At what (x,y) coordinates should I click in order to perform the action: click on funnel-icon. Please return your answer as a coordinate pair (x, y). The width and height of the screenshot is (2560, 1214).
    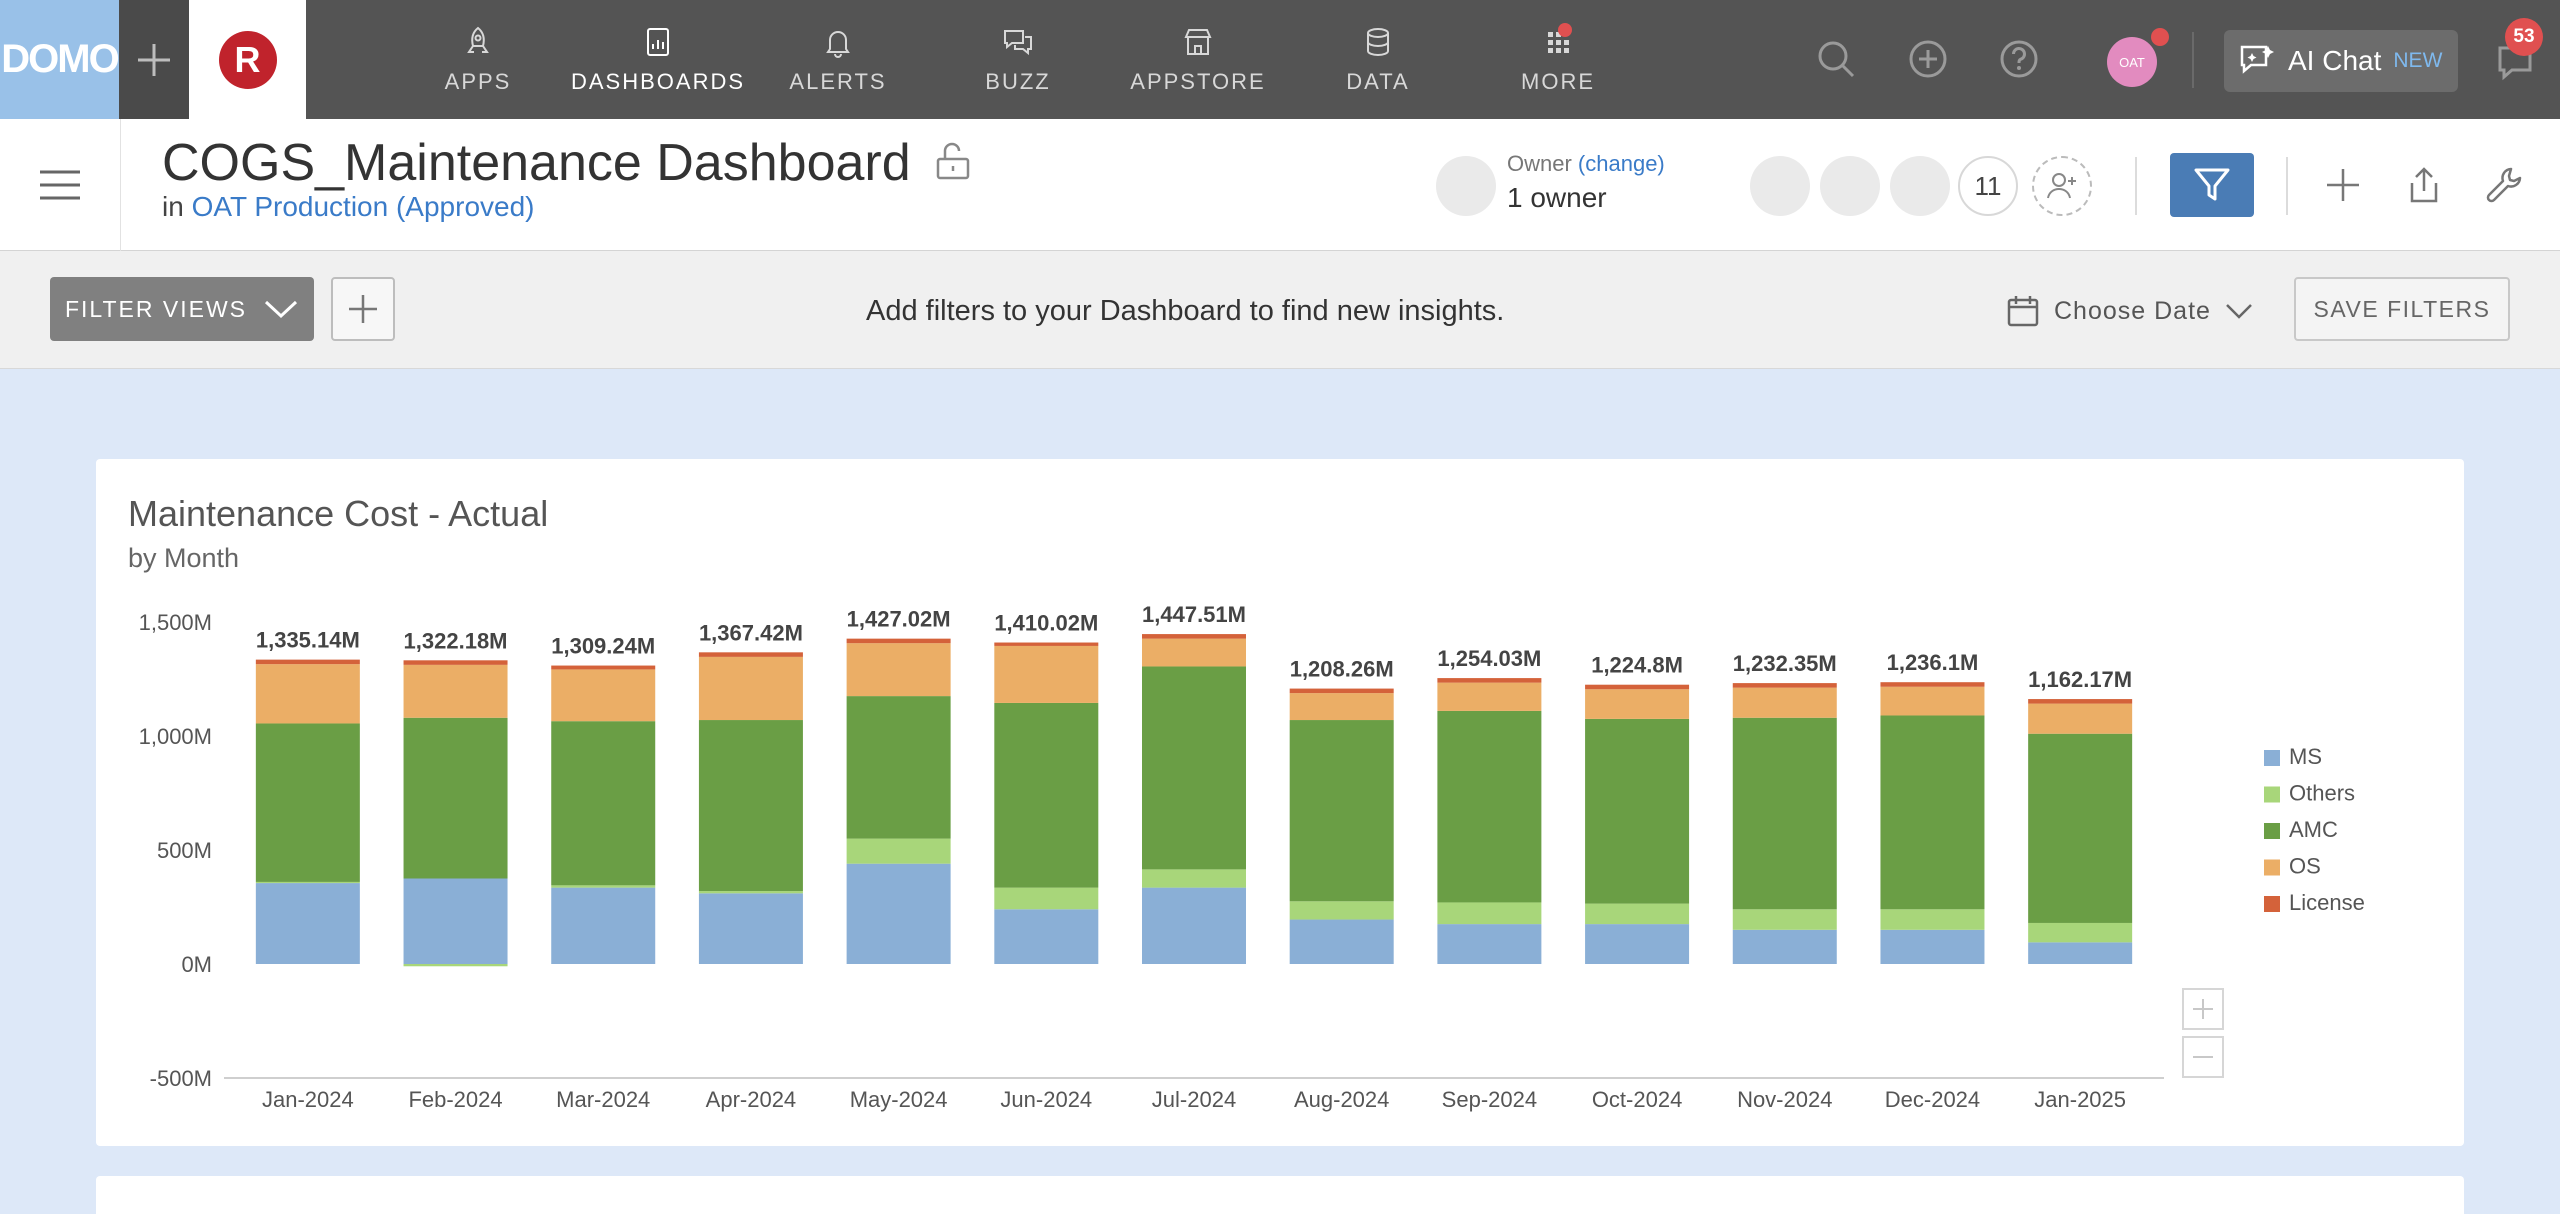
    Looking at the image, I should click on (2212, 184).